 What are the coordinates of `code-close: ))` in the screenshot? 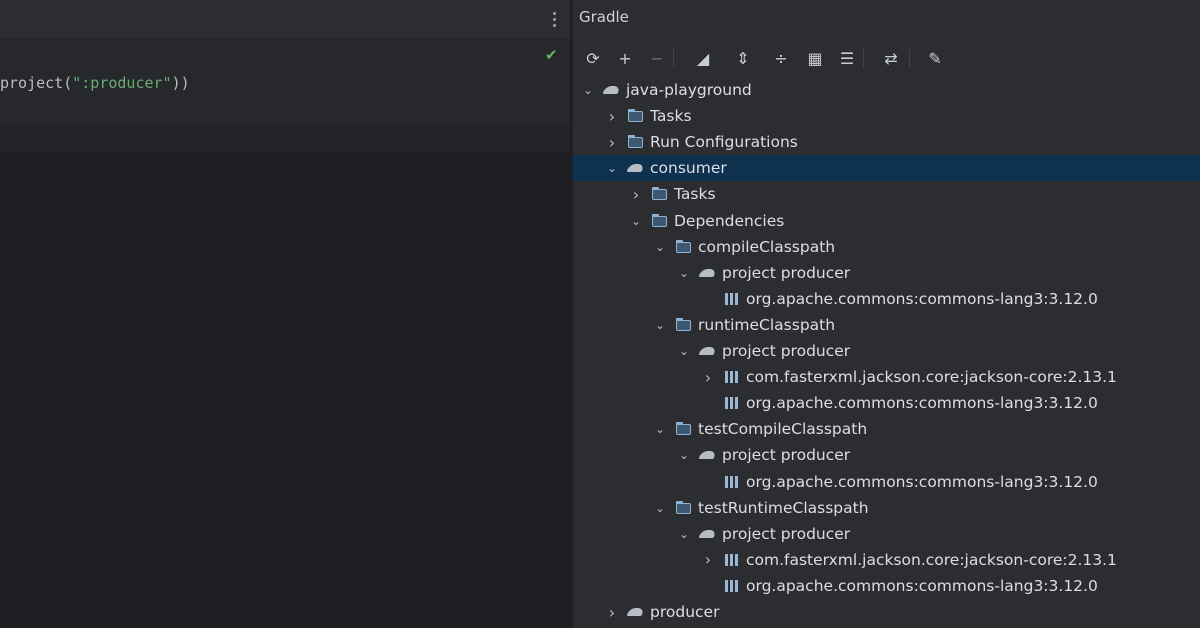 It's located at (180, 83).